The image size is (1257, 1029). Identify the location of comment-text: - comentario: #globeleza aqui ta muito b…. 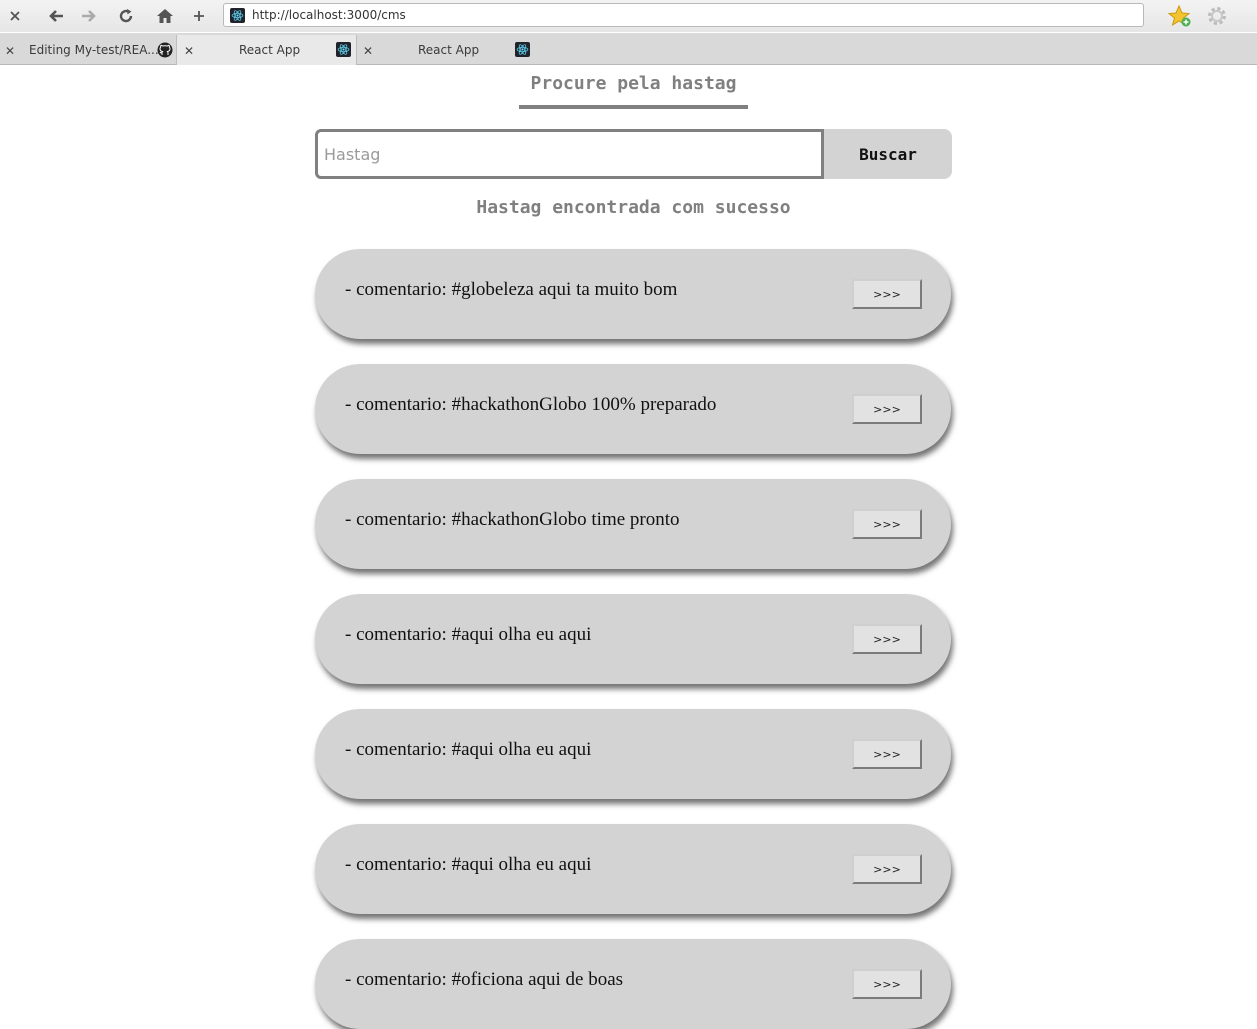
(511, 289).